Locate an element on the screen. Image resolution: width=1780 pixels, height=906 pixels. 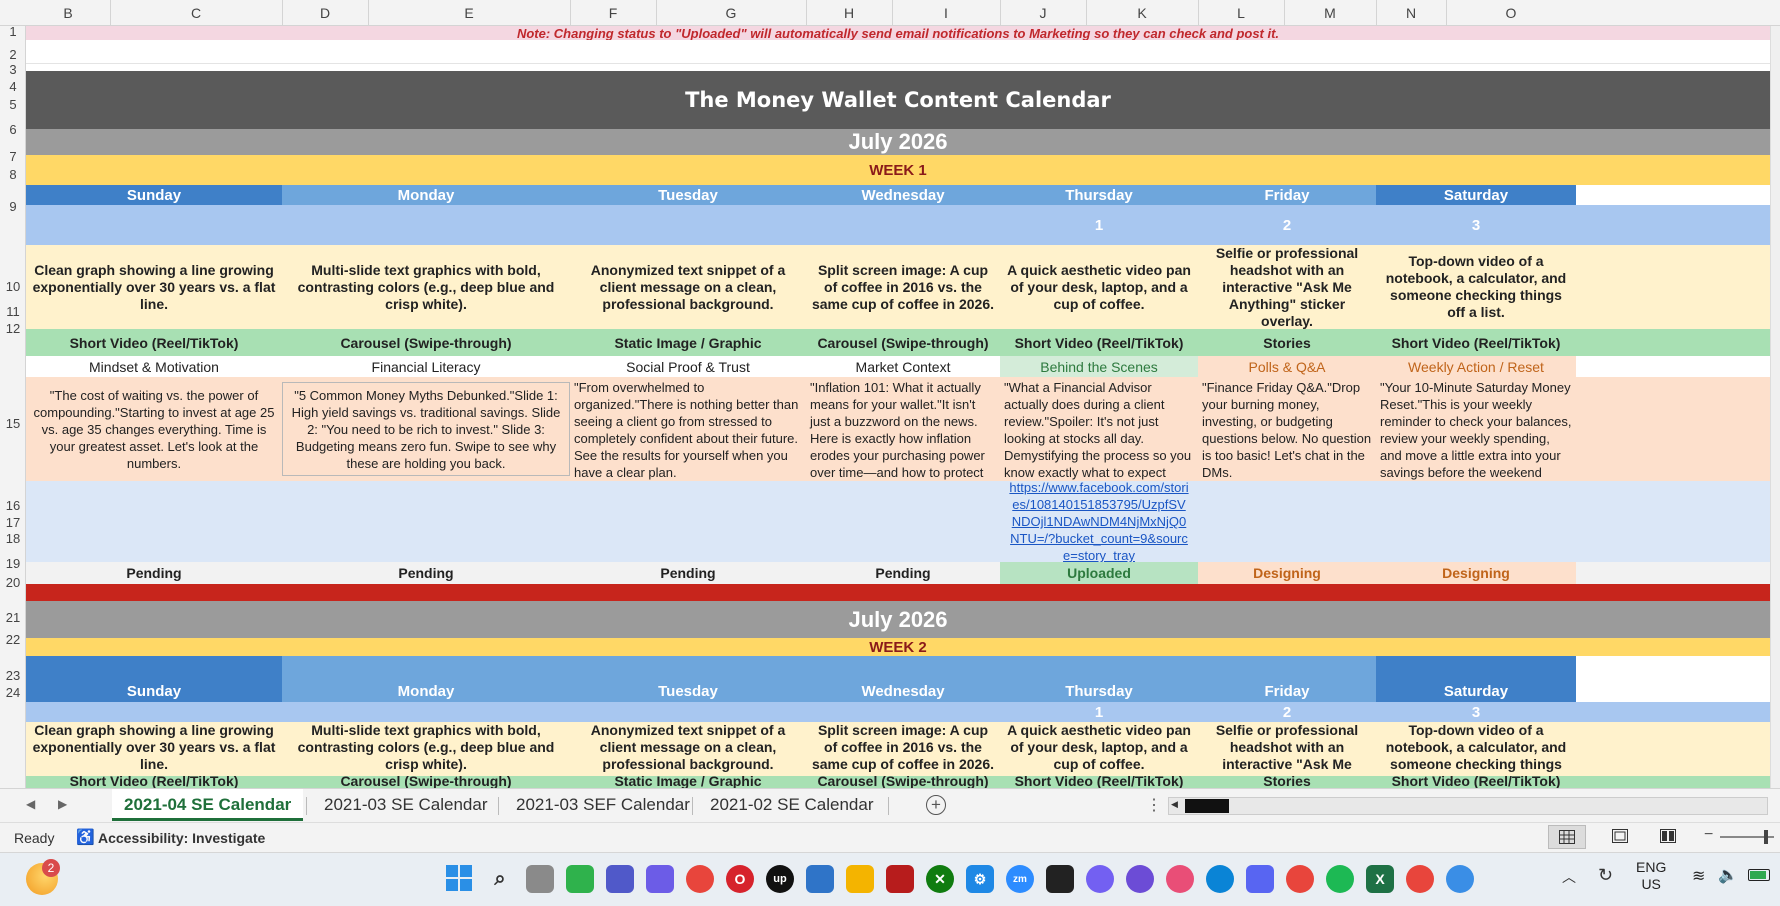
tab-scroll-right-icon: ▶ is located at coordinates (62, 804).